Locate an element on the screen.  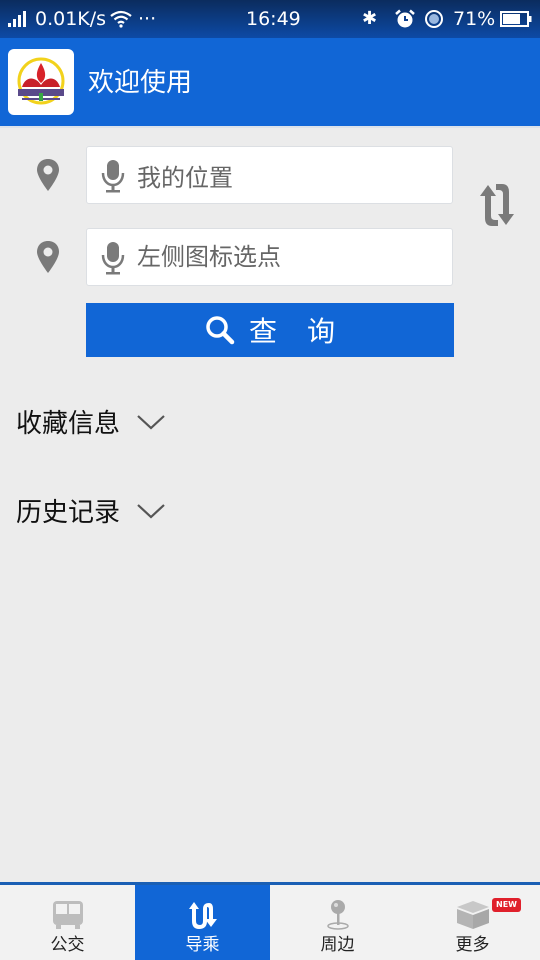
origin-input is located at coordinates (289, 175).